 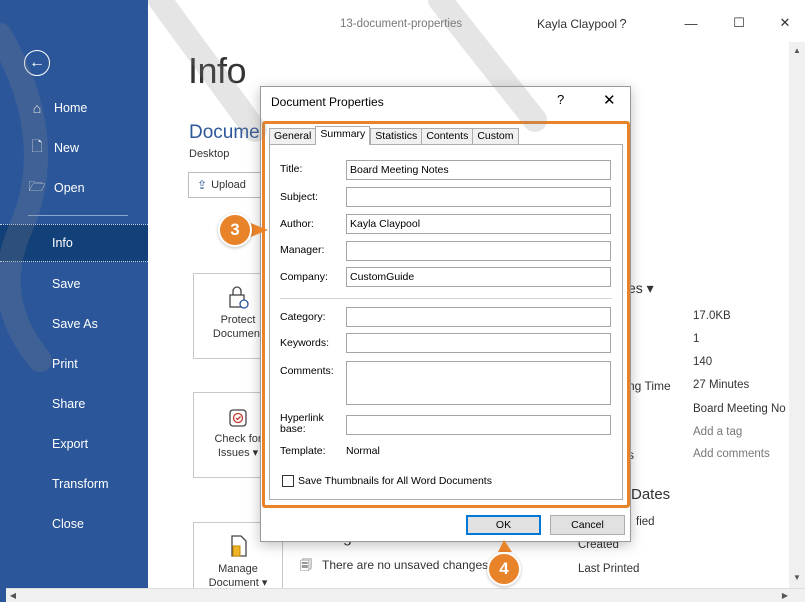 I want to click on sidebar-item-home: ⌂ Home, so click(x=74, y=108).